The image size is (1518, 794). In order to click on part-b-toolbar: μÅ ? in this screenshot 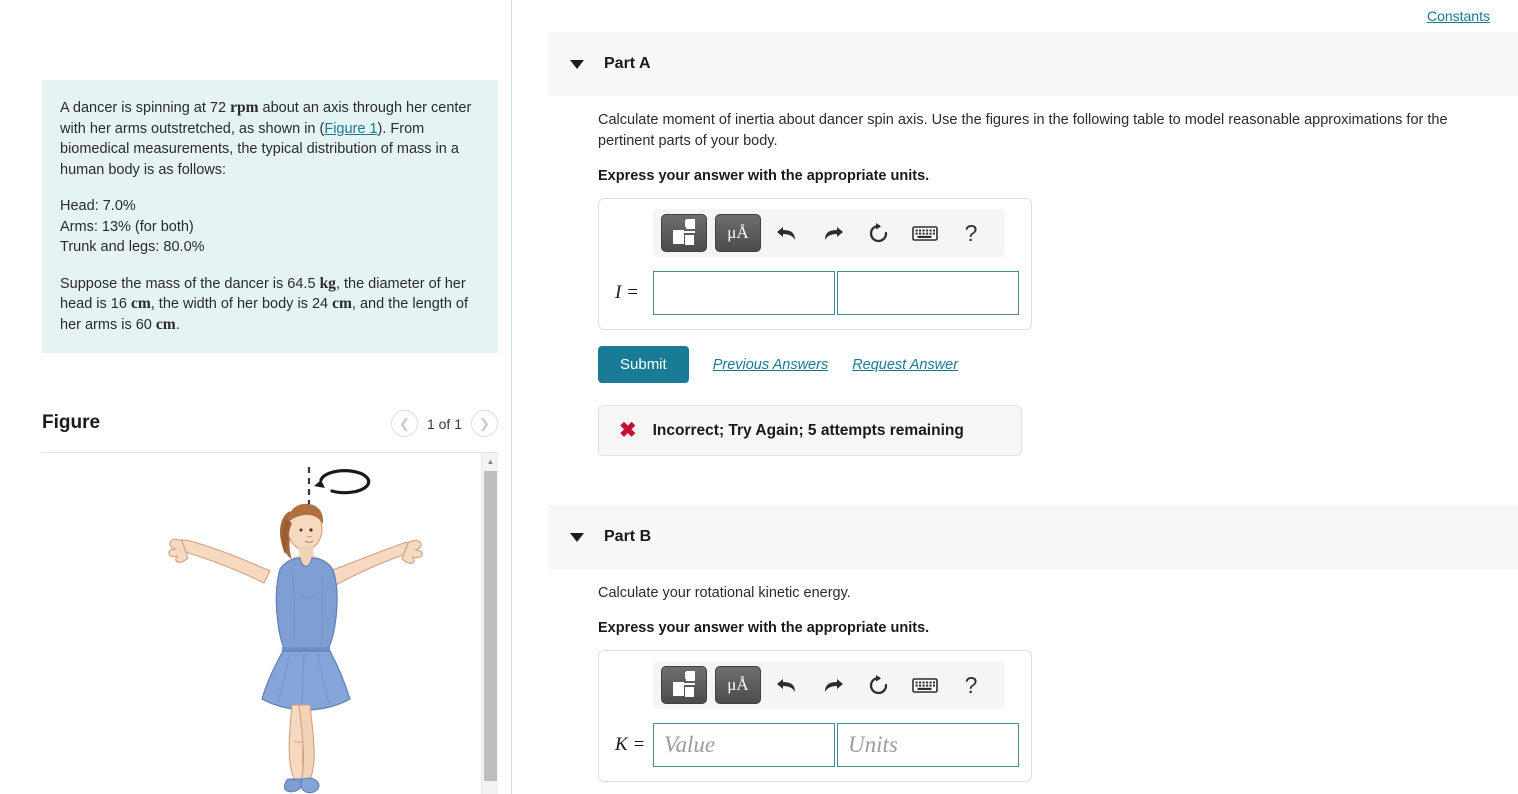, I will do `click(829, 685)`.